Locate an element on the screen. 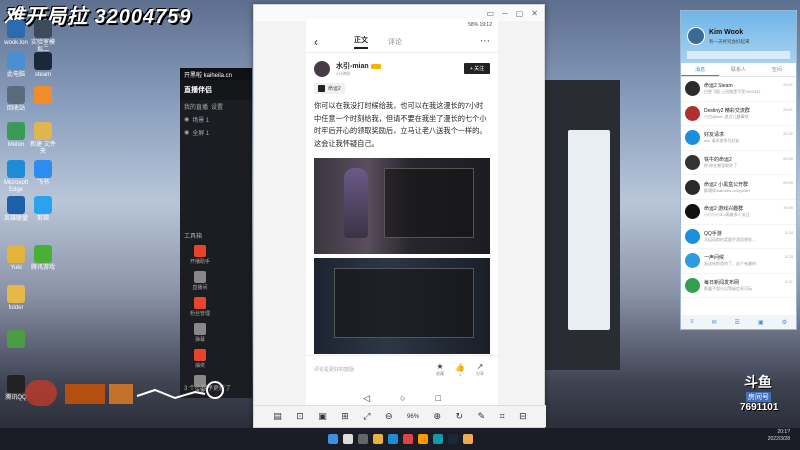 The height and width of the screenshot is (450, 800). follow-button: + 关注 is located at coordinates (477, 68).